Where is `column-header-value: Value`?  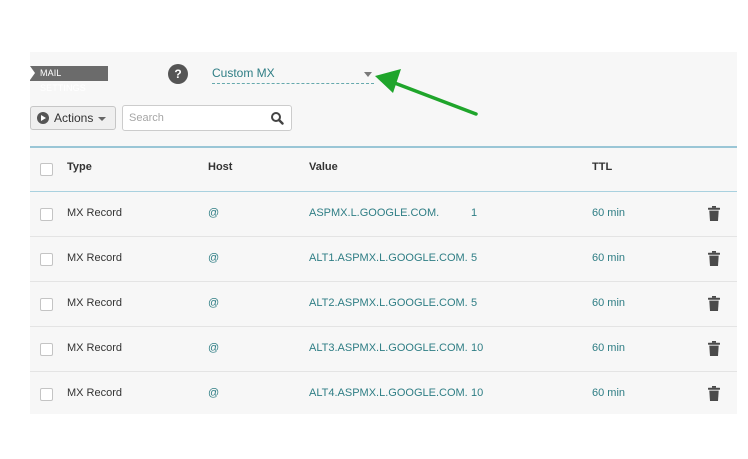
column-header-value: Value is located at coordinates (323, 167).